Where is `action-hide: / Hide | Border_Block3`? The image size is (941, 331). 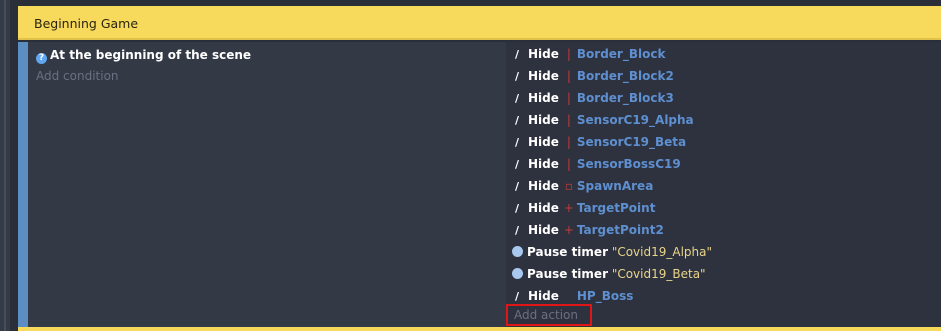 action-hide: / Hide | Border_Block3 is located at coordinates (593, 98).